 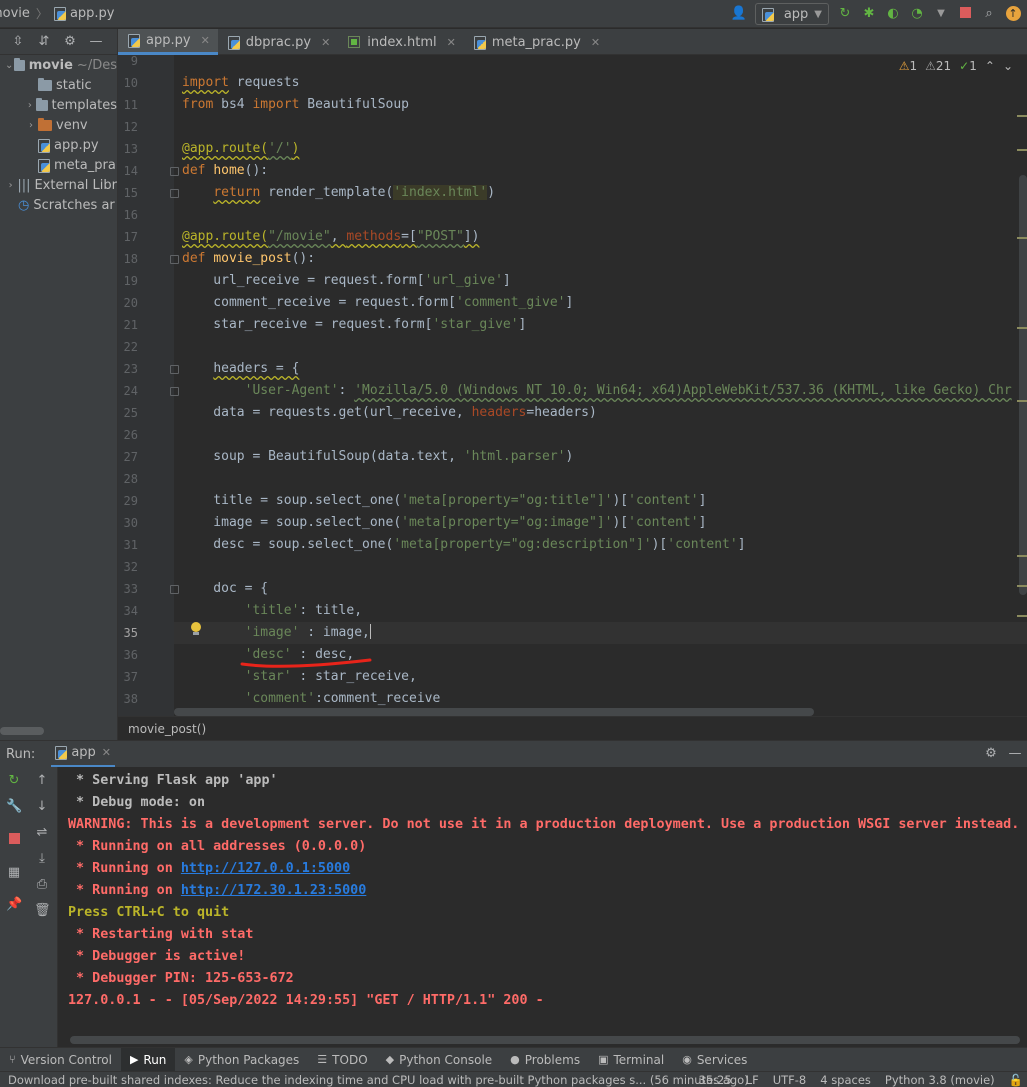 I want to click on code-line: 'comment':comment_receive, so click(x=311, y=699).